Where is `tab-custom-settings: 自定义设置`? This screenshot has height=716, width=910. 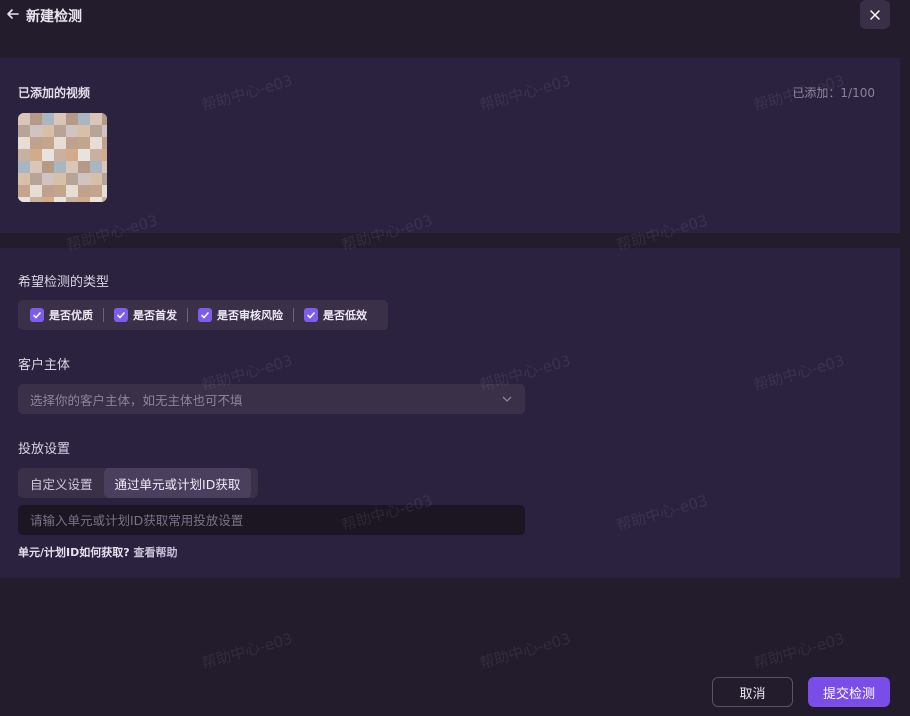 tab-custom-settings: 自定义设置 is located at coordinates (61, 483).